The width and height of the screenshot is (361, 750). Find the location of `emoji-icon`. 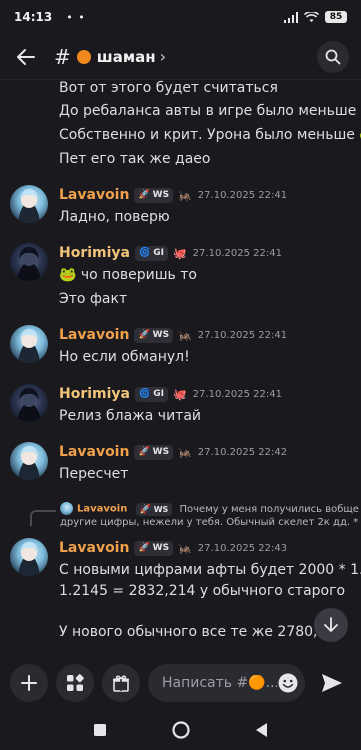

emoji-icon is located at coordinates (288, 683).